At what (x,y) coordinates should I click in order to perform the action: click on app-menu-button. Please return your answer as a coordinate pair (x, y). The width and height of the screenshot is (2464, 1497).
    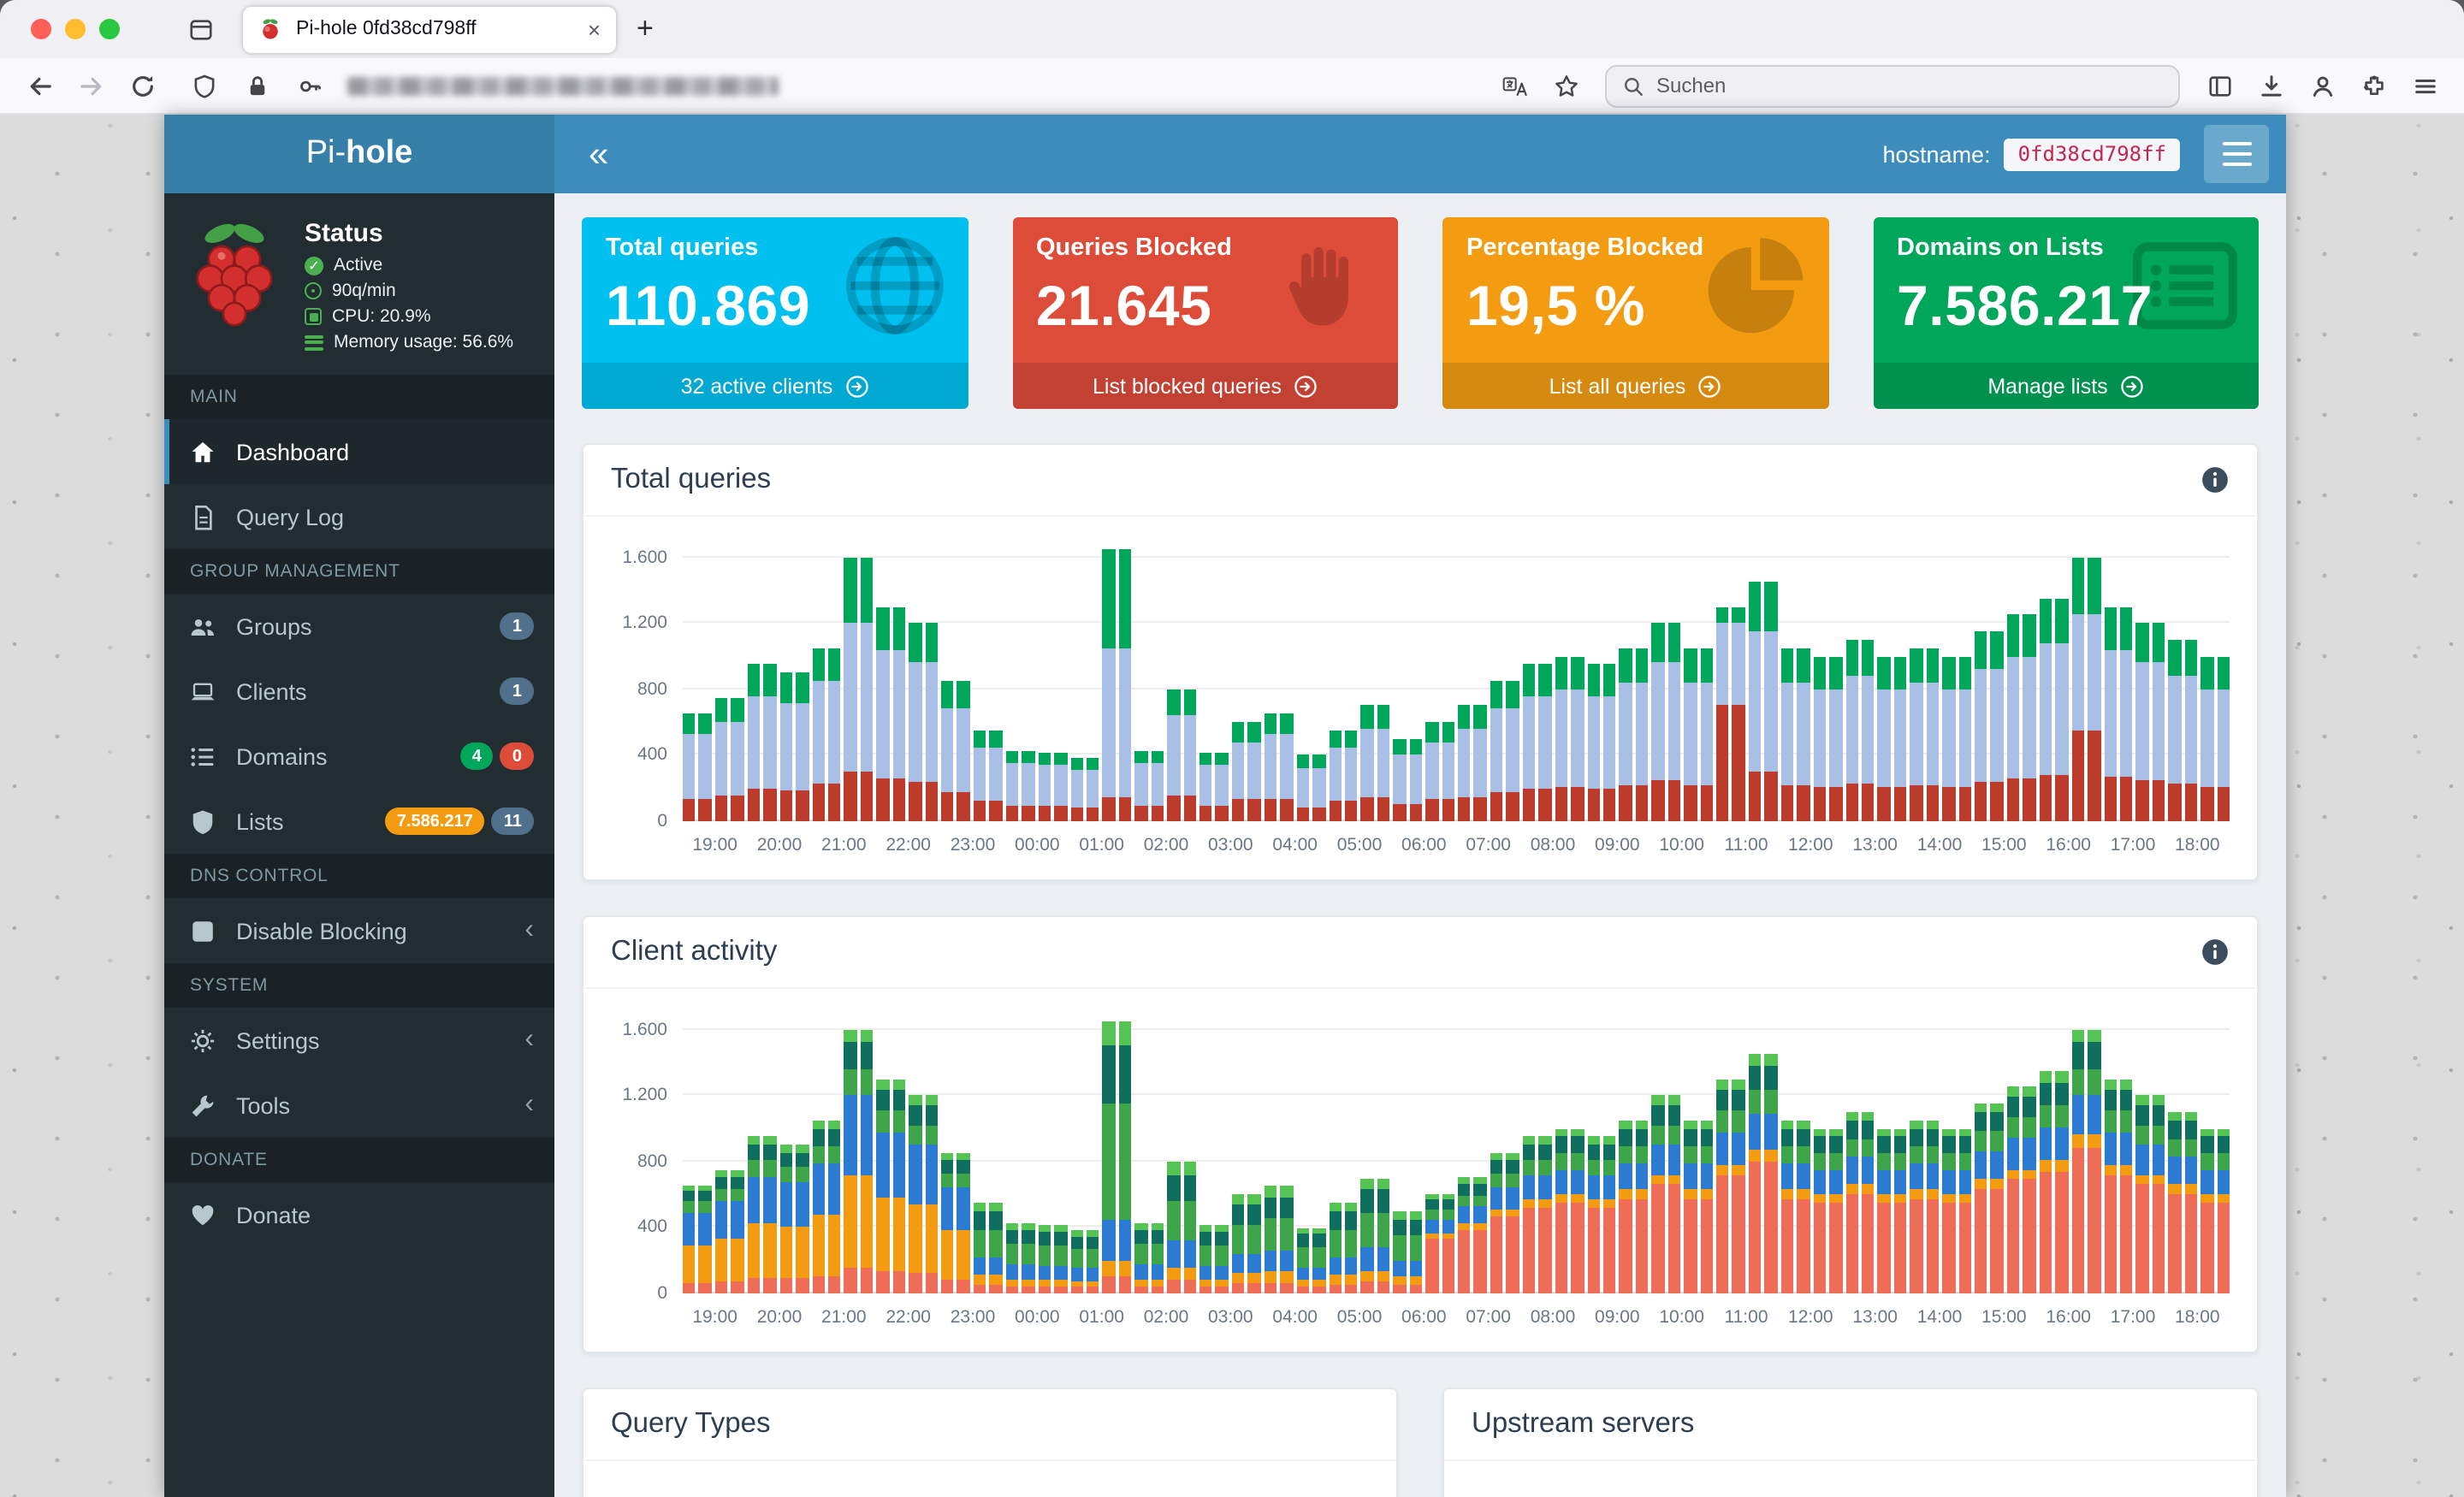
    Looking at the image, I should click on (2236, 154).